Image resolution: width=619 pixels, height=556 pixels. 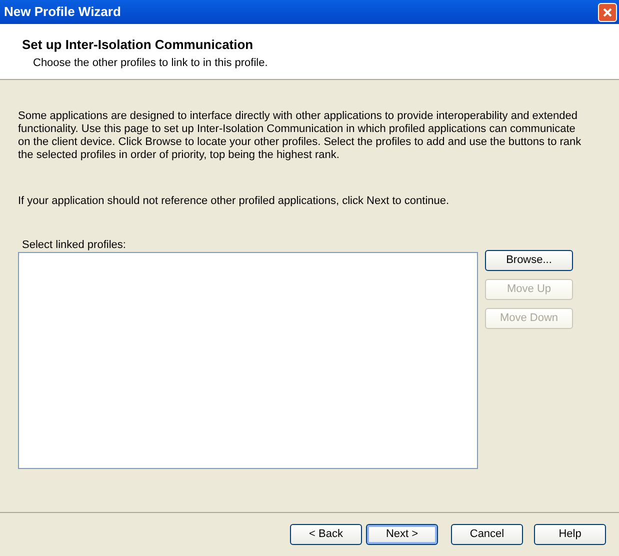 I want to click on wizard-button: Cancel, so click(x=487, y=534).